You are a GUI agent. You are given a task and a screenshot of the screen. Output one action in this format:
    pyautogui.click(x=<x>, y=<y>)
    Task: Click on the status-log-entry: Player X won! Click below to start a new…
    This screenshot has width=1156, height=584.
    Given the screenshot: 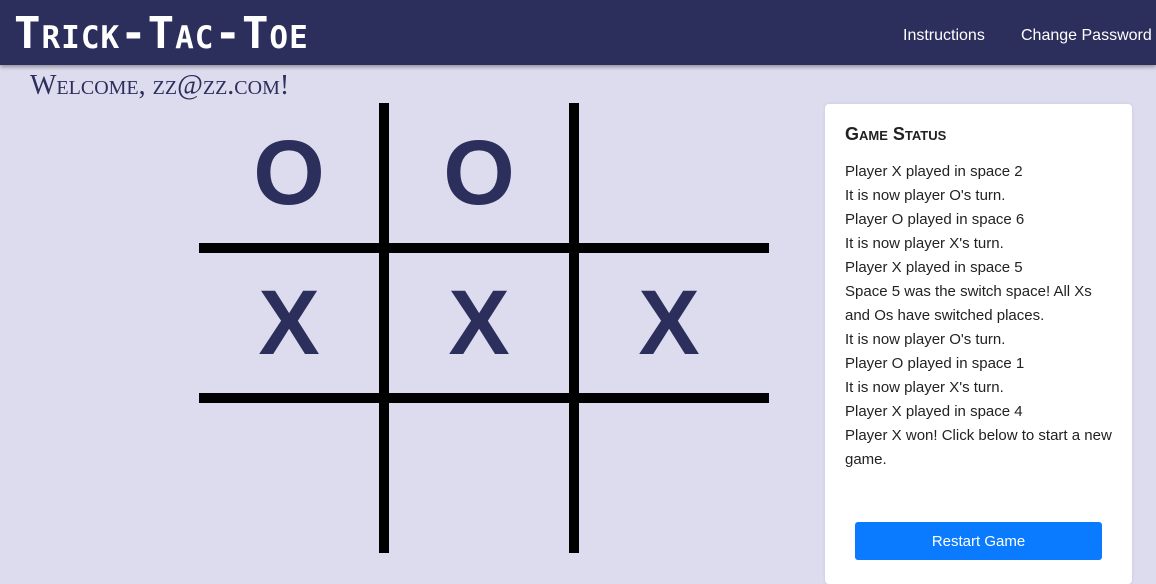 What is the action you would take?
    pyautogui.click(x=978, y=447)
    